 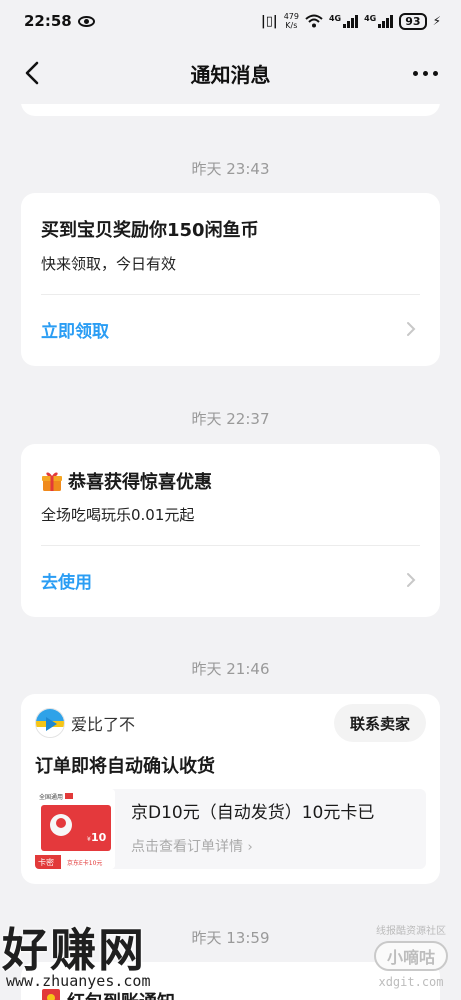 I want to click on contact-seller-label: 联系卖家, so click(x=379, y=723).